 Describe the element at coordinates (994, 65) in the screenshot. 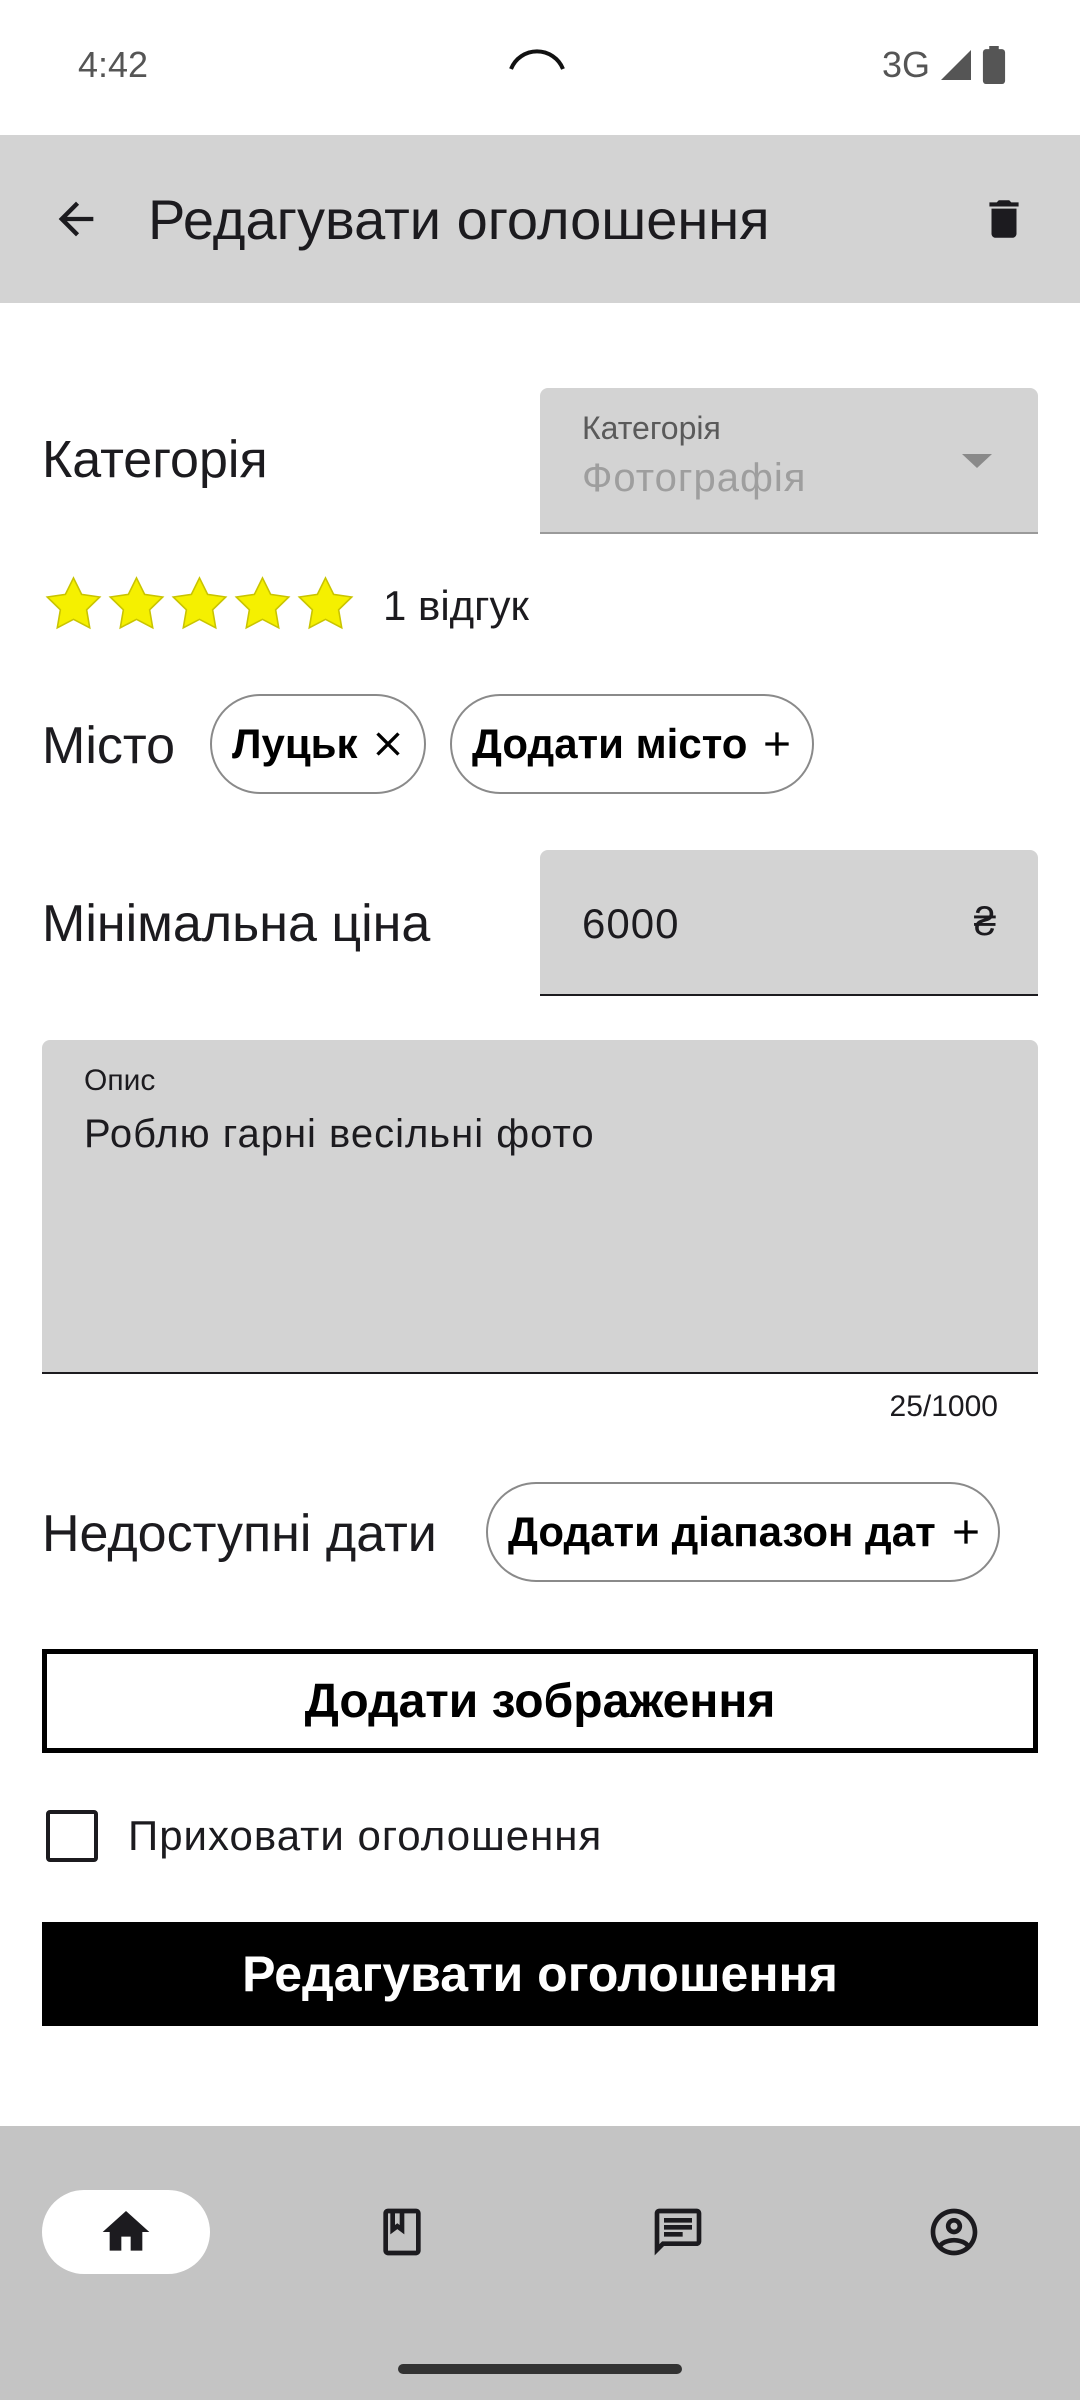

I see `battery-icon` at that location.